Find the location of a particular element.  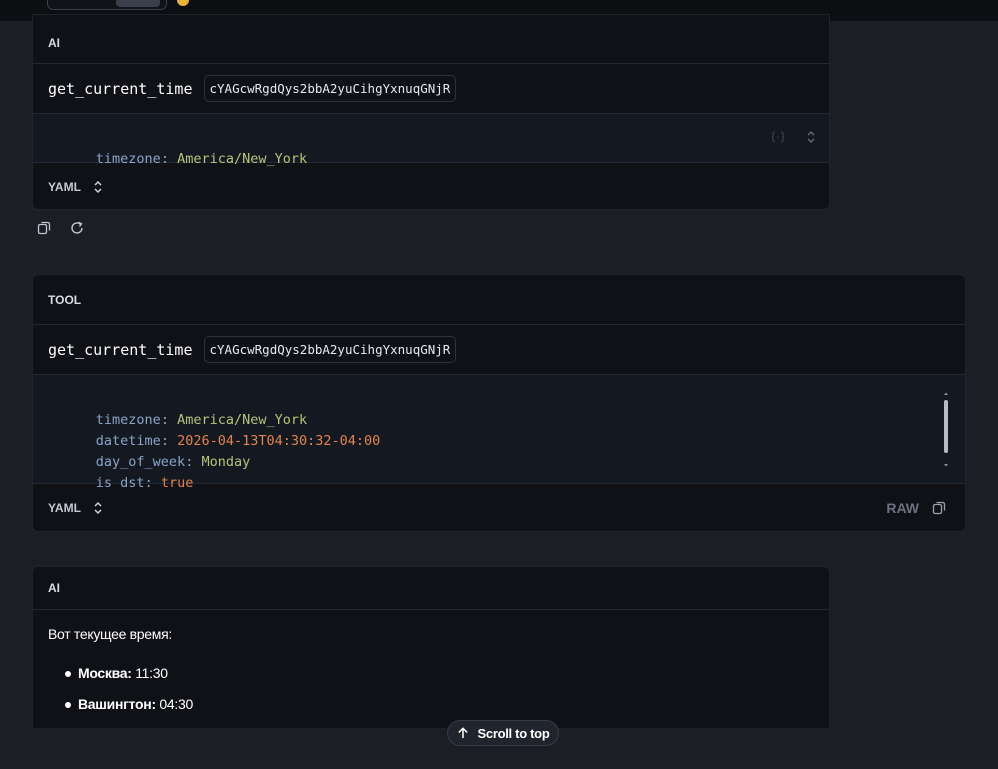

result-value: America/New_York is located at coordinates (242, 420).